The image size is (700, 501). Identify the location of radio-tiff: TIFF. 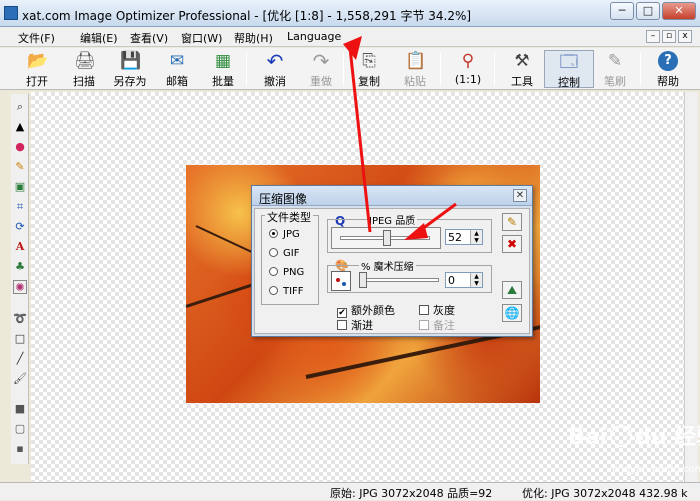
(286, 291).